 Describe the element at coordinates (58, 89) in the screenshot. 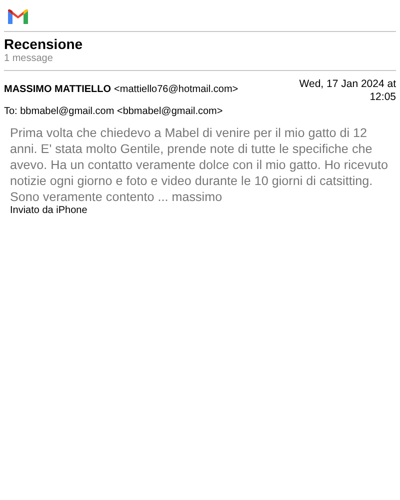

I see `sender-name: MASSIMO MATTIELLO` at that location.